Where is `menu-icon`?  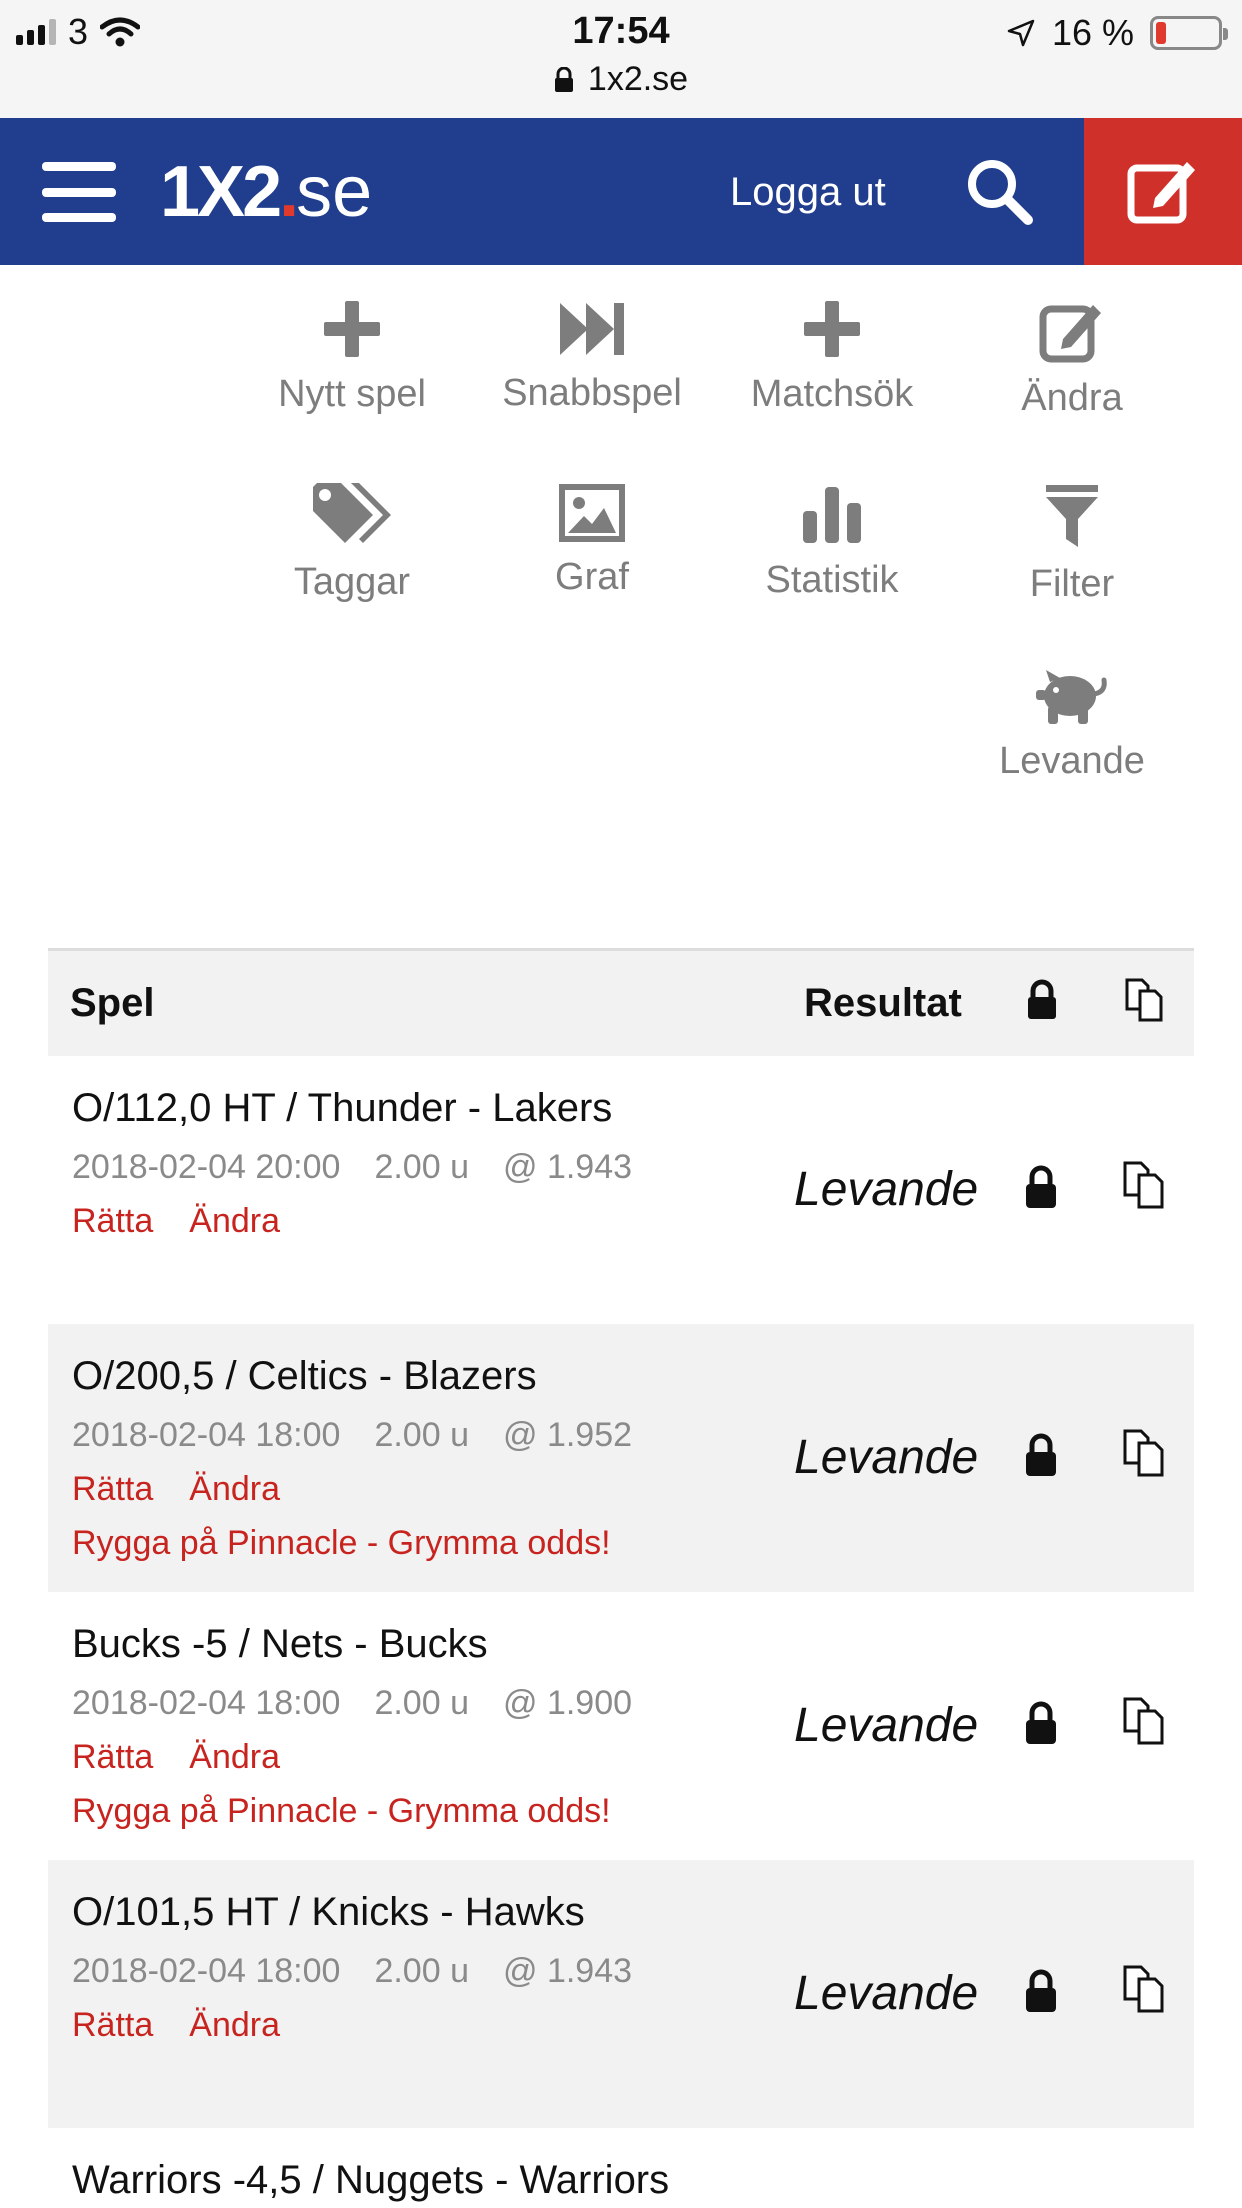
menu-icon is located at coordinates (79, 192).